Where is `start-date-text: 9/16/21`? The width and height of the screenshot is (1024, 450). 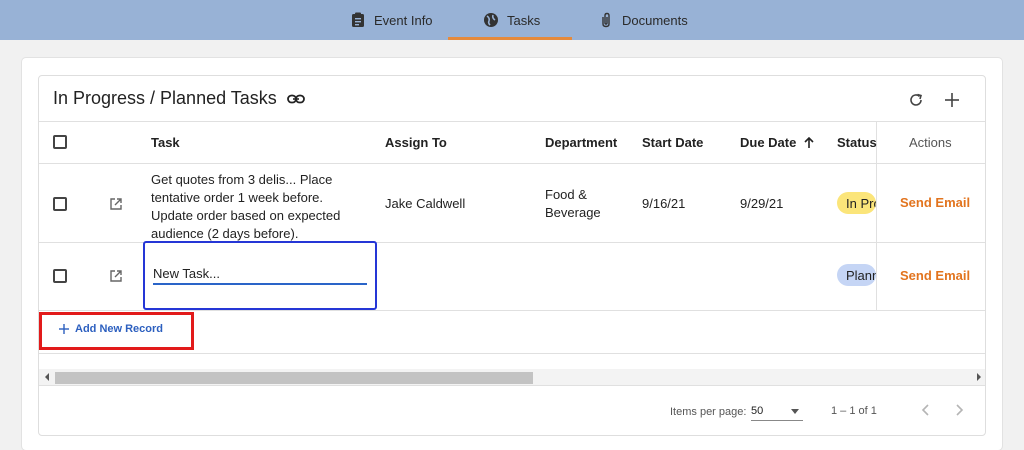 start-date-text: 9/16/21 is located at coordinates (664, 203).